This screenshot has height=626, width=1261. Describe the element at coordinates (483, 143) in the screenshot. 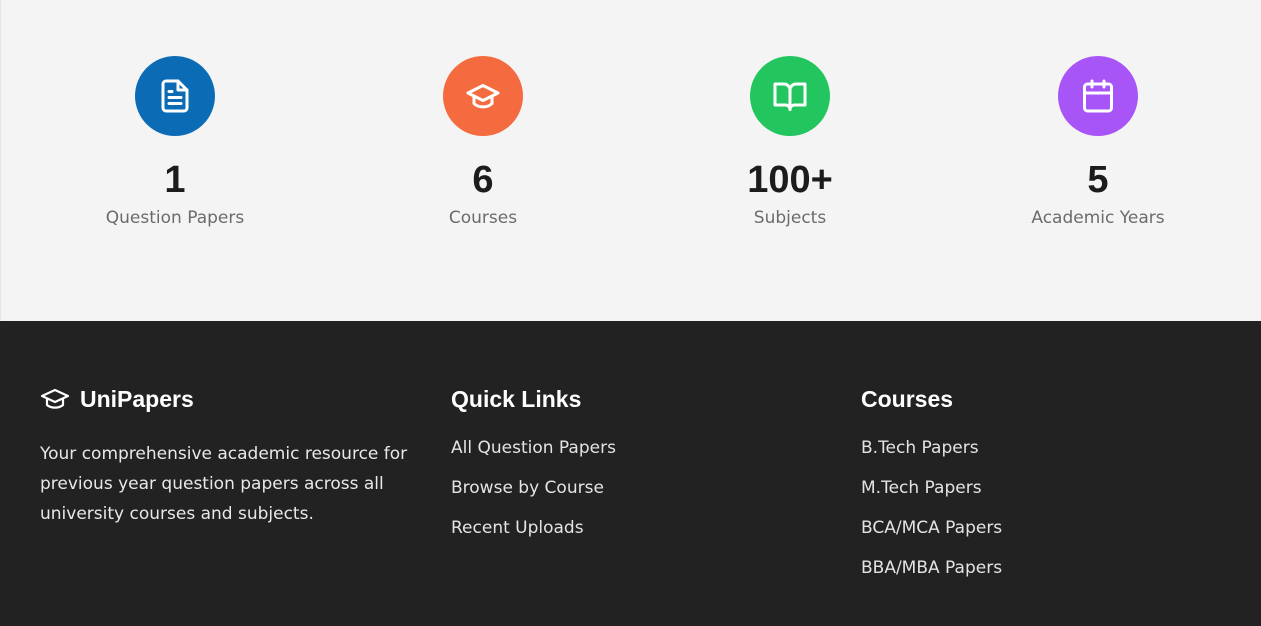

I see `stat-courses: 6 Courses` at that location.